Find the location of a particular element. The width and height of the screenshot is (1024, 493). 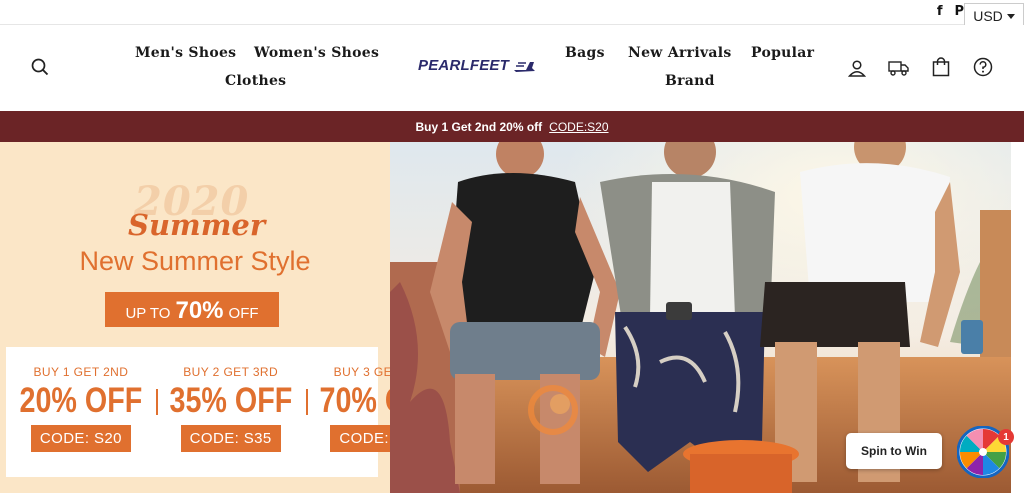

promo-text: Buy 1 Get 2nd 20% off is located at coordinates (479, 126).